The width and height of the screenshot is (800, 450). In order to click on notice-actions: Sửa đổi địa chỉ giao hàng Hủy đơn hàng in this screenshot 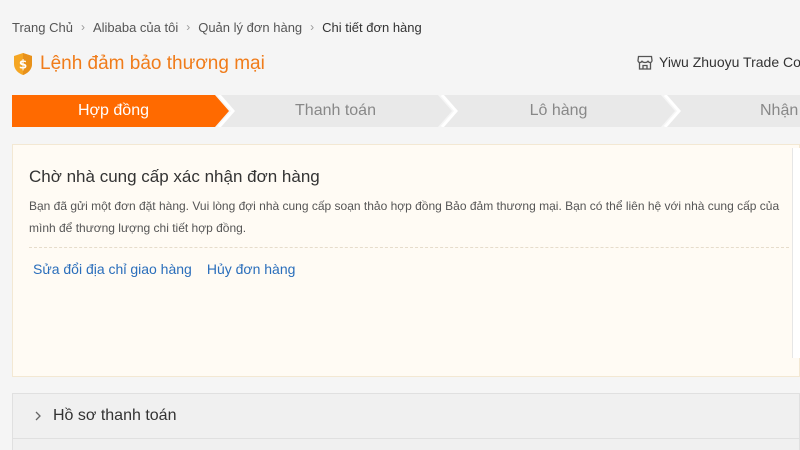, I will do `click(171, 269)`.